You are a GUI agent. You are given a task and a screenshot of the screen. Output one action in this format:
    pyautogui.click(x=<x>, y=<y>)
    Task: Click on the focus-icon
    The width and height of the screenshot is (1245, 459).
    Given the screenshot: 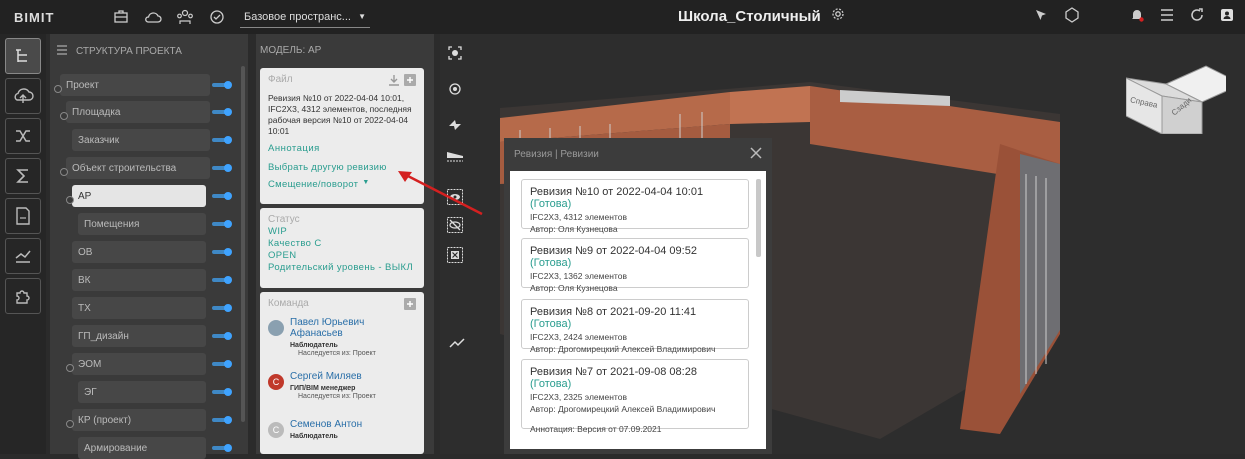 What is the action you would take?
    pyautogui.click(x=455, y=53)
    